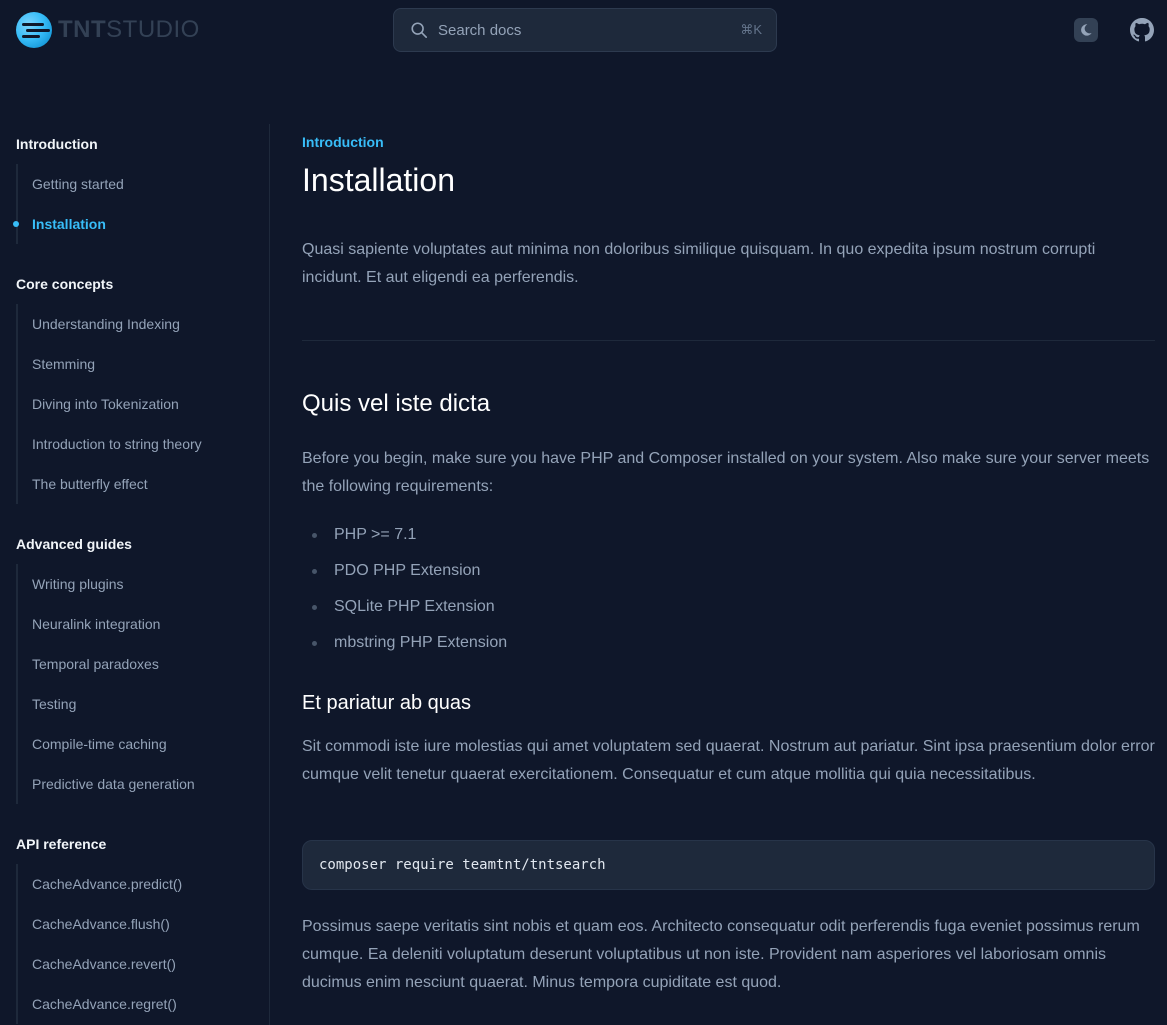  Describe the element at coordinates (100, 884) in the screenshot. I see `sidebar-item-cacheadvance-predict: CacheAdvance.predict()` at that location.